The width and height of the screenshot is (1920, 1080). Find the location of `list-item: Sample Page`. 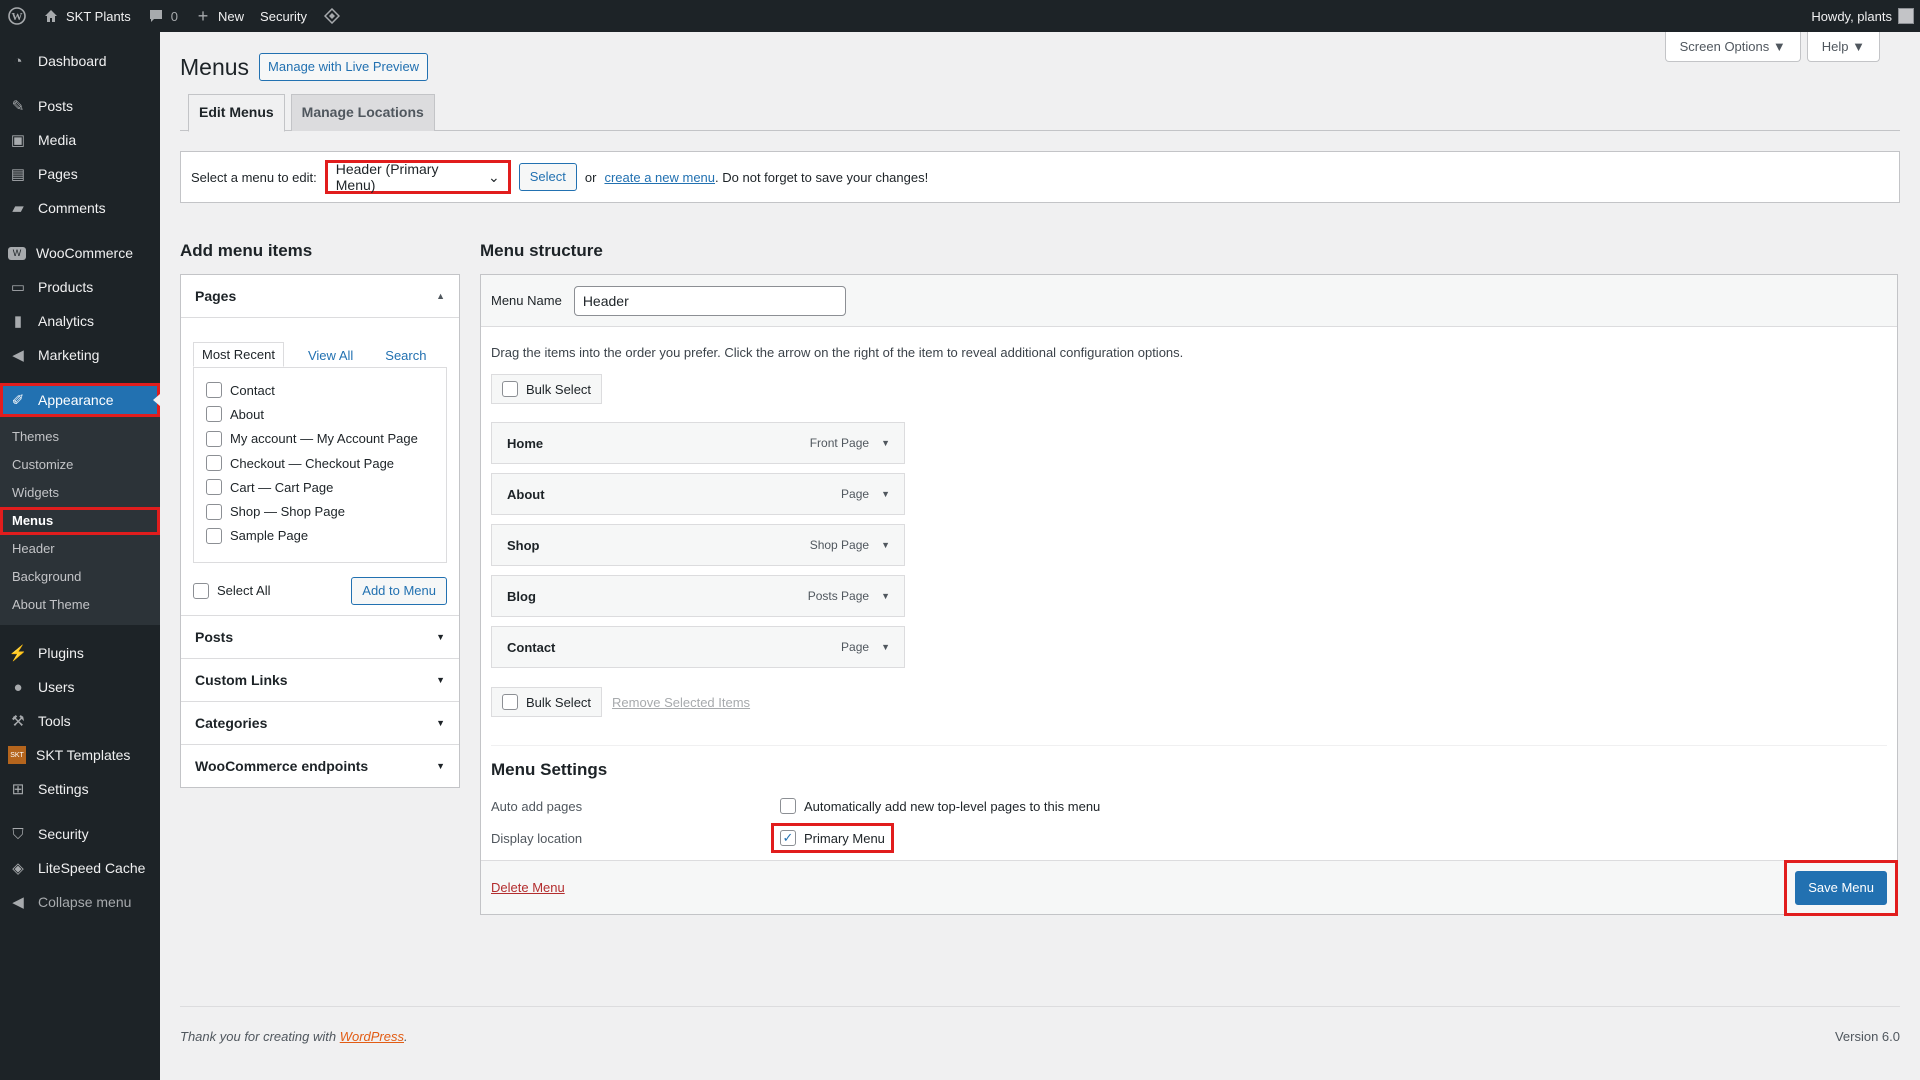

list-item: Sample Page is located at coordinates (320, 536).